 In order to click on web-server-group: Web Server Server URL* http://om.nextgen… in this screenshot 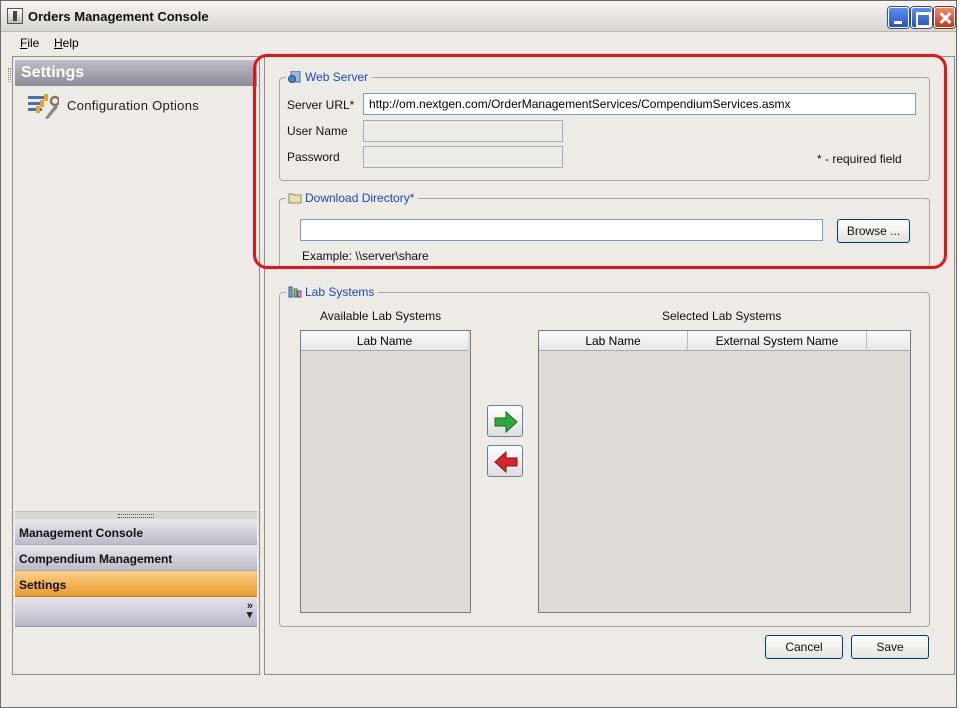, I will do `click(604, 125)`.